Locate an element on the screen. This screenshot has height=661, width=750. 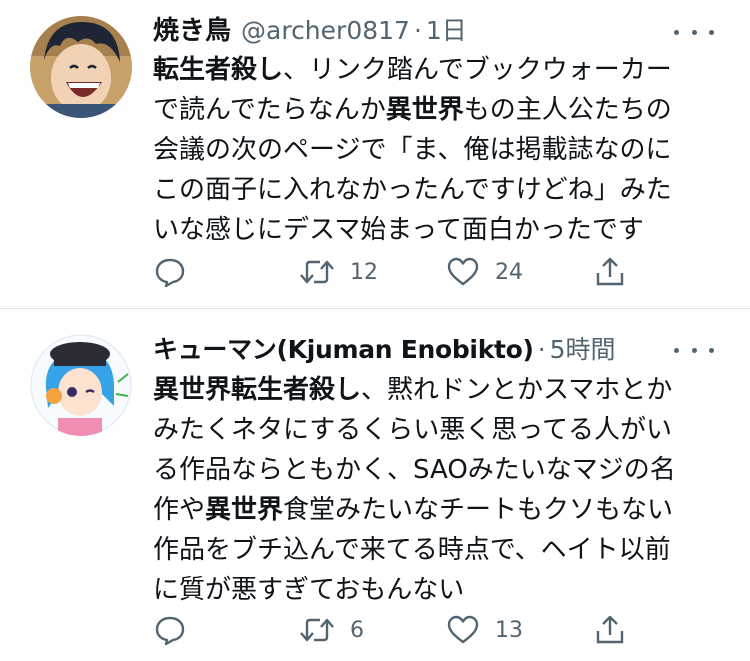
text-segment: る作品ならともかく、SAOみたいなマジの名 is located at coordinates (414, 470).